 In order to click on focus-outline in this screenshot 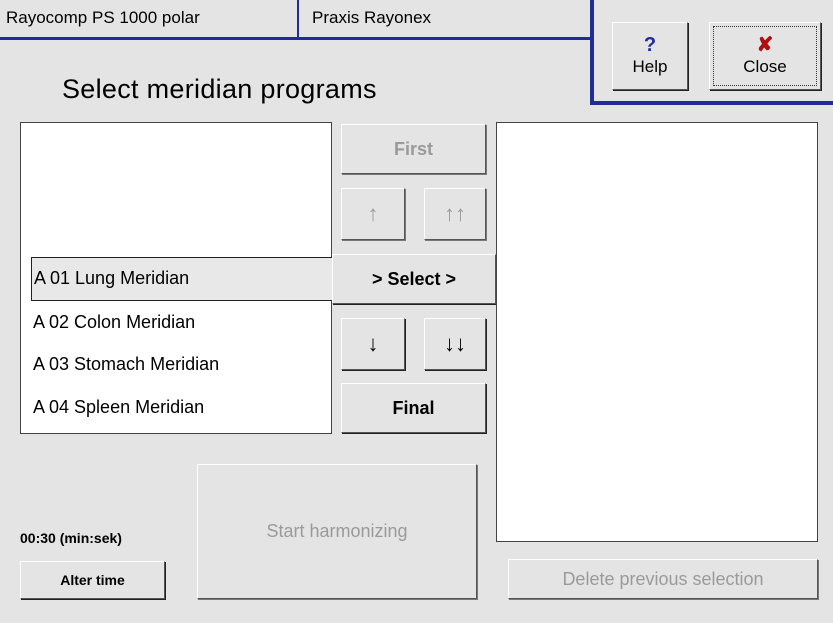, I will do `click(765, 56)`.